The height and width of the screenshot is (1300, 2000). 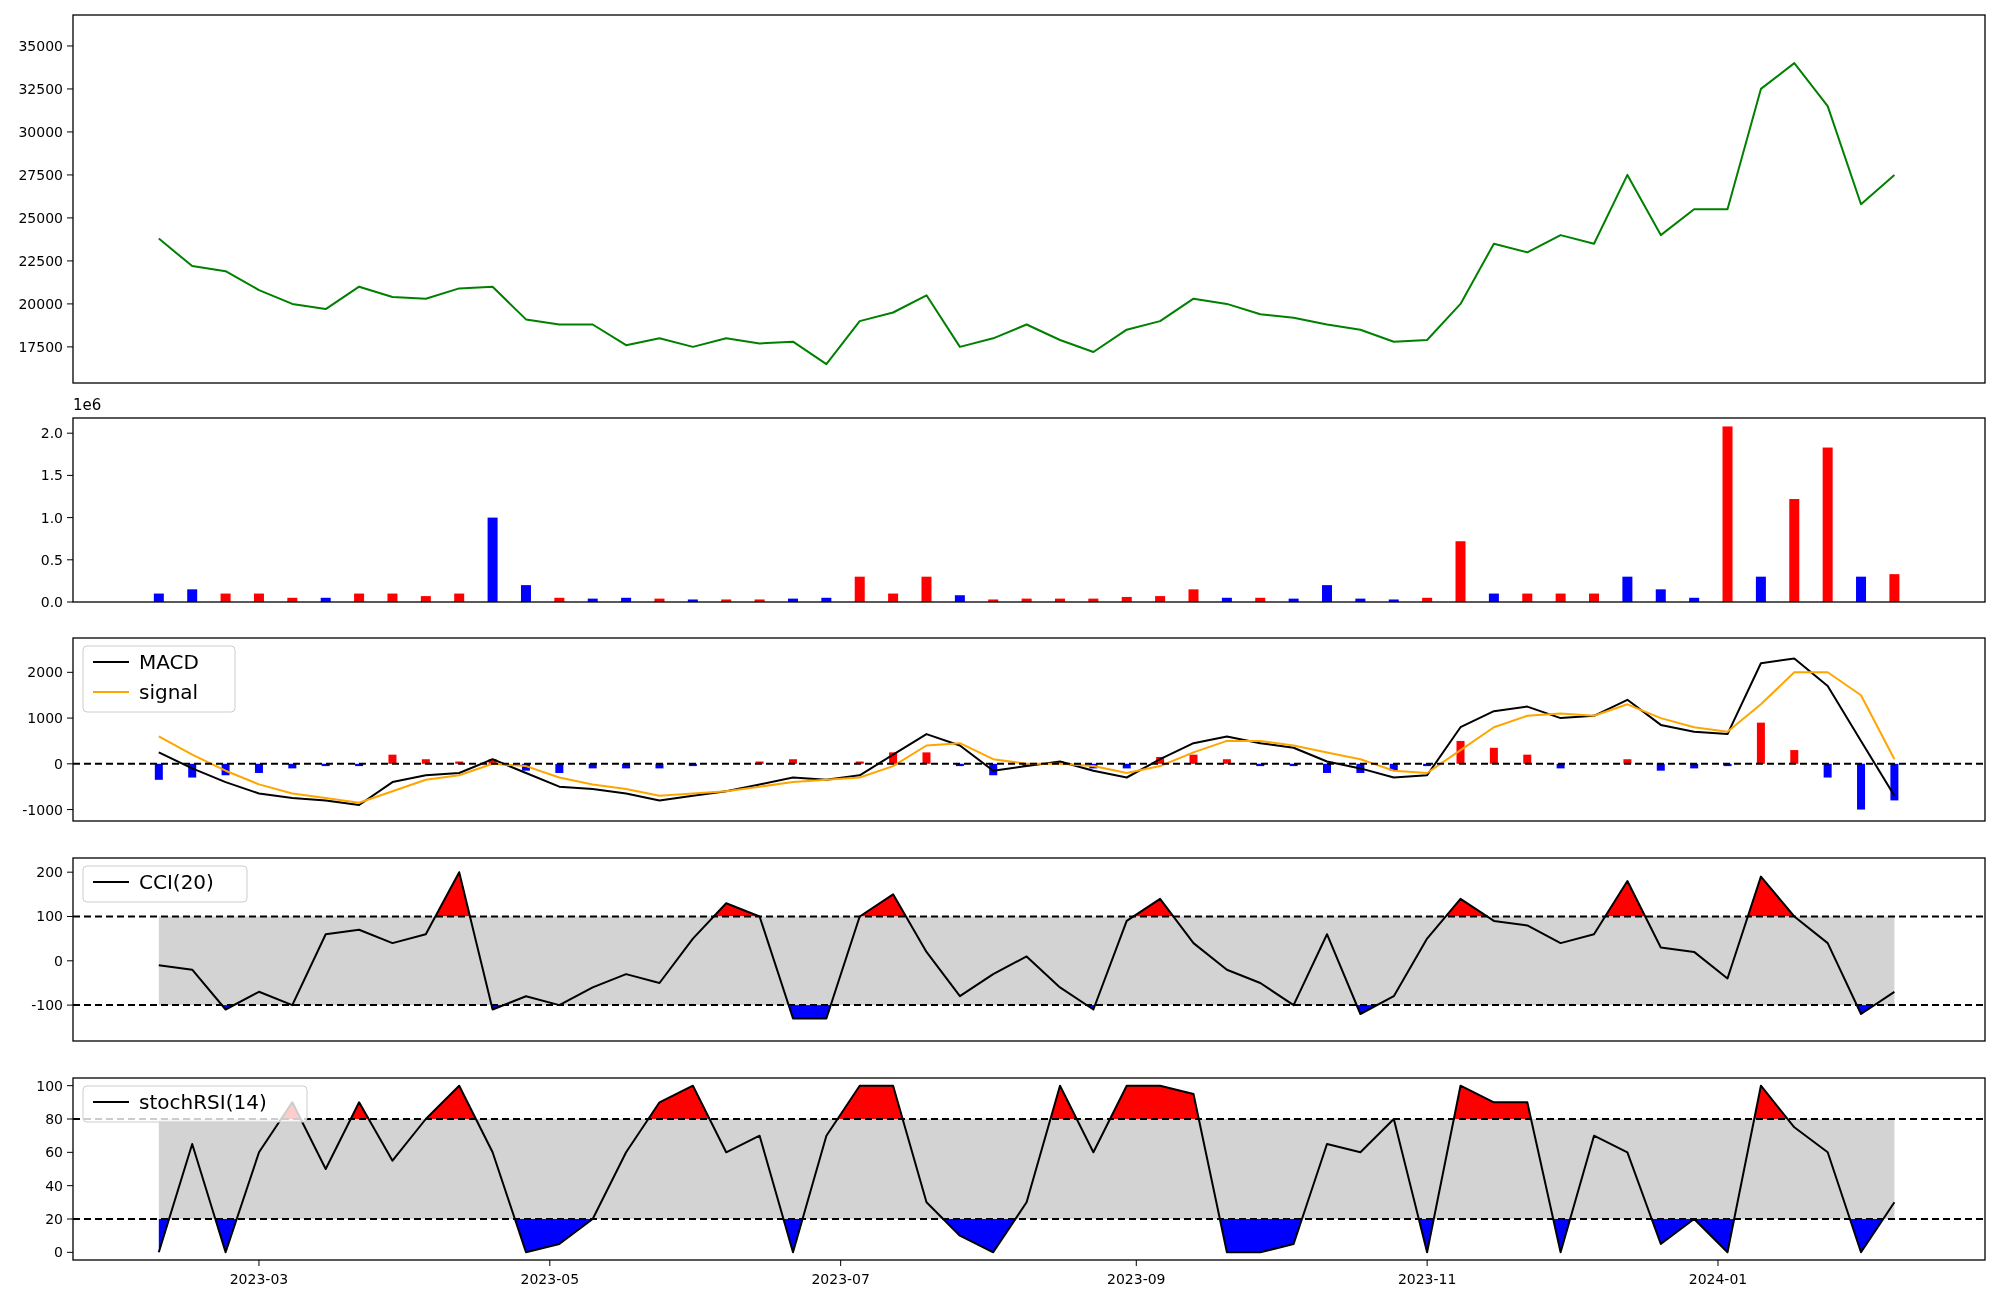 What do you see at coordinates (40, 217) in the screenshot?
I see `y-tick-label: 25000` at bounding box center [40, 217].